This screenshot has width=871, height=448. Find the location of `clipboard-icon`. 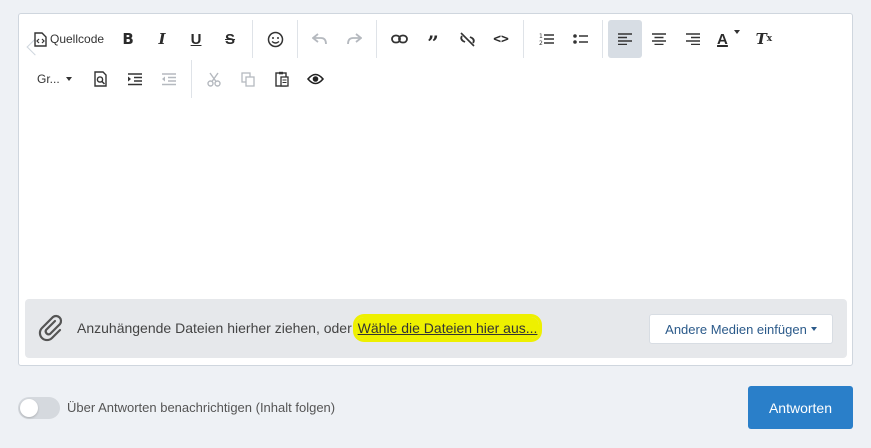

clipboard-icon is located at coordinates (281, 79).